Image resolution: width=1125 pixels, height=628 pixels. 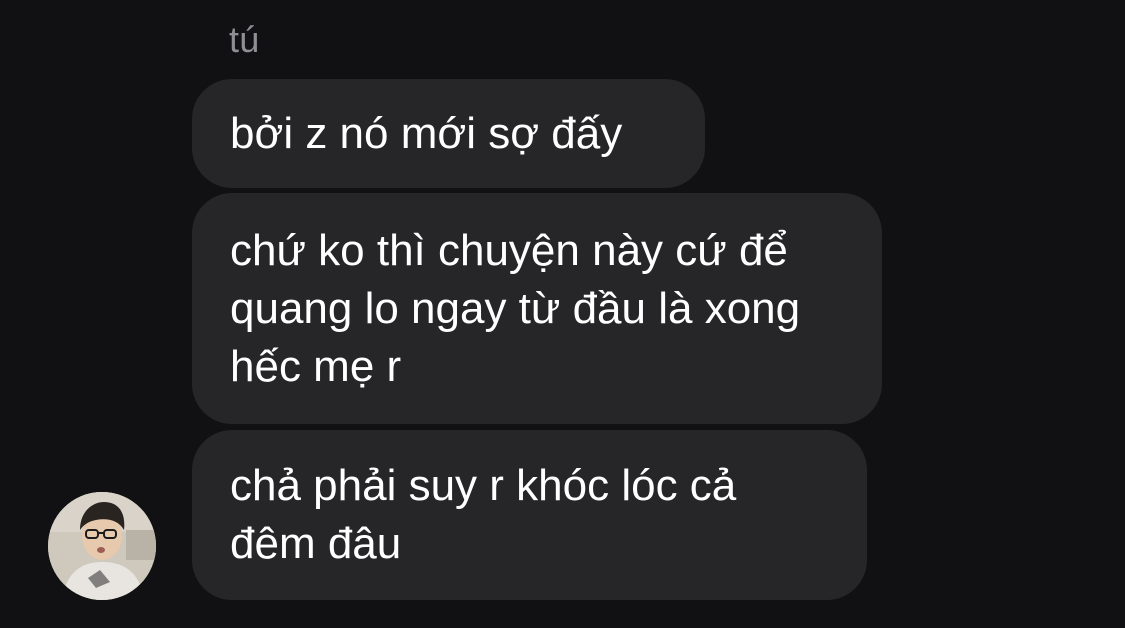 I want to click on user-photo-avatar-icon, so click(x=102, y=546).